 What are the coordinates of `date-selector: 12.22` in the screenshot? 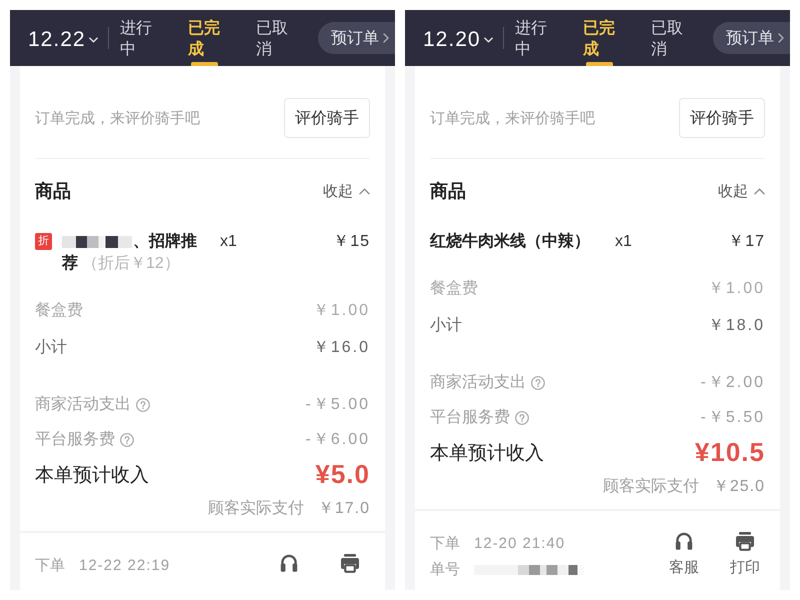 It's located at (63, 38).